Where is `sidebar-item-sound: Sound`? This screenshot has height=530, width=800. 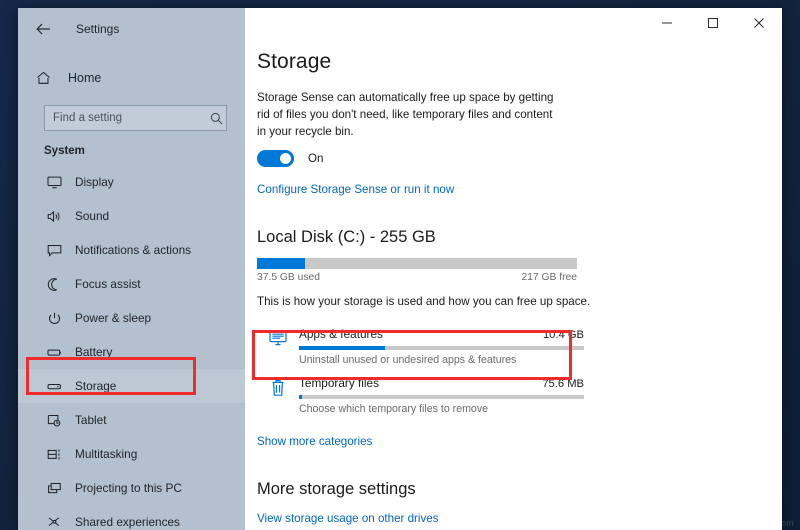 sidebar-item-sound: Sound is located at coordinates (131, 216).